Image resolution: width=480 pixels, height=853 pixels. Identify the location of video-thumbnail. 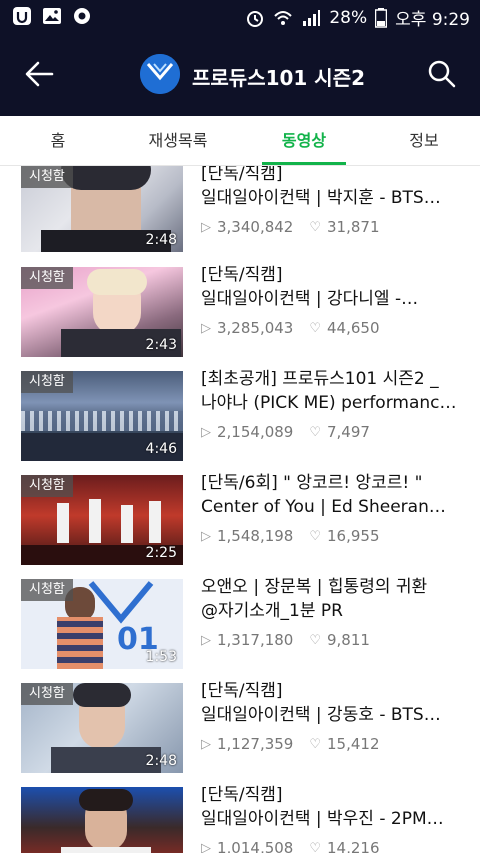
(102, 820).